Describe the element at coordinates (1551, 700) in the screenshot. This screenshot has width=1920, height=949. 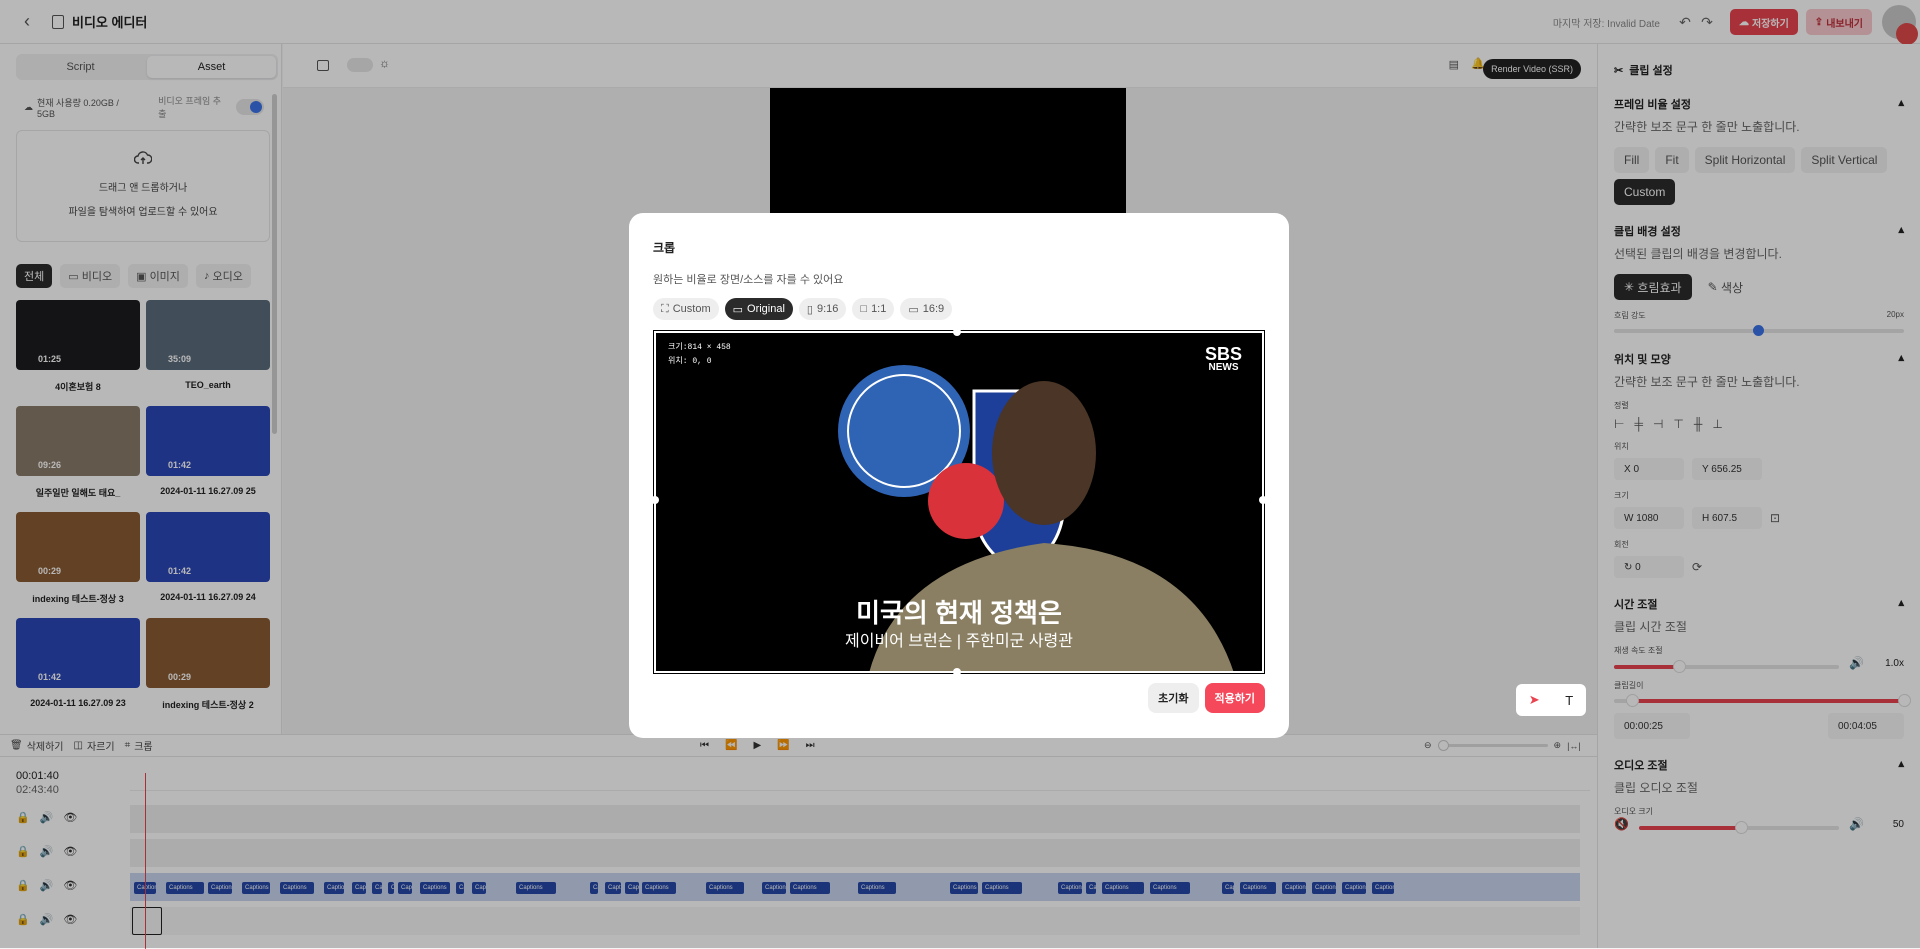
I see `tool-switcher: ➤ T` at that location.